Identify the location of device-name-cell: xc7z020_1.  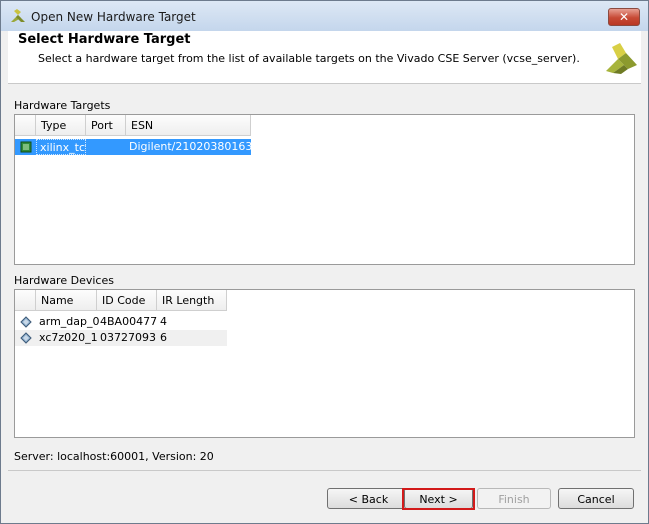
(68, 337).